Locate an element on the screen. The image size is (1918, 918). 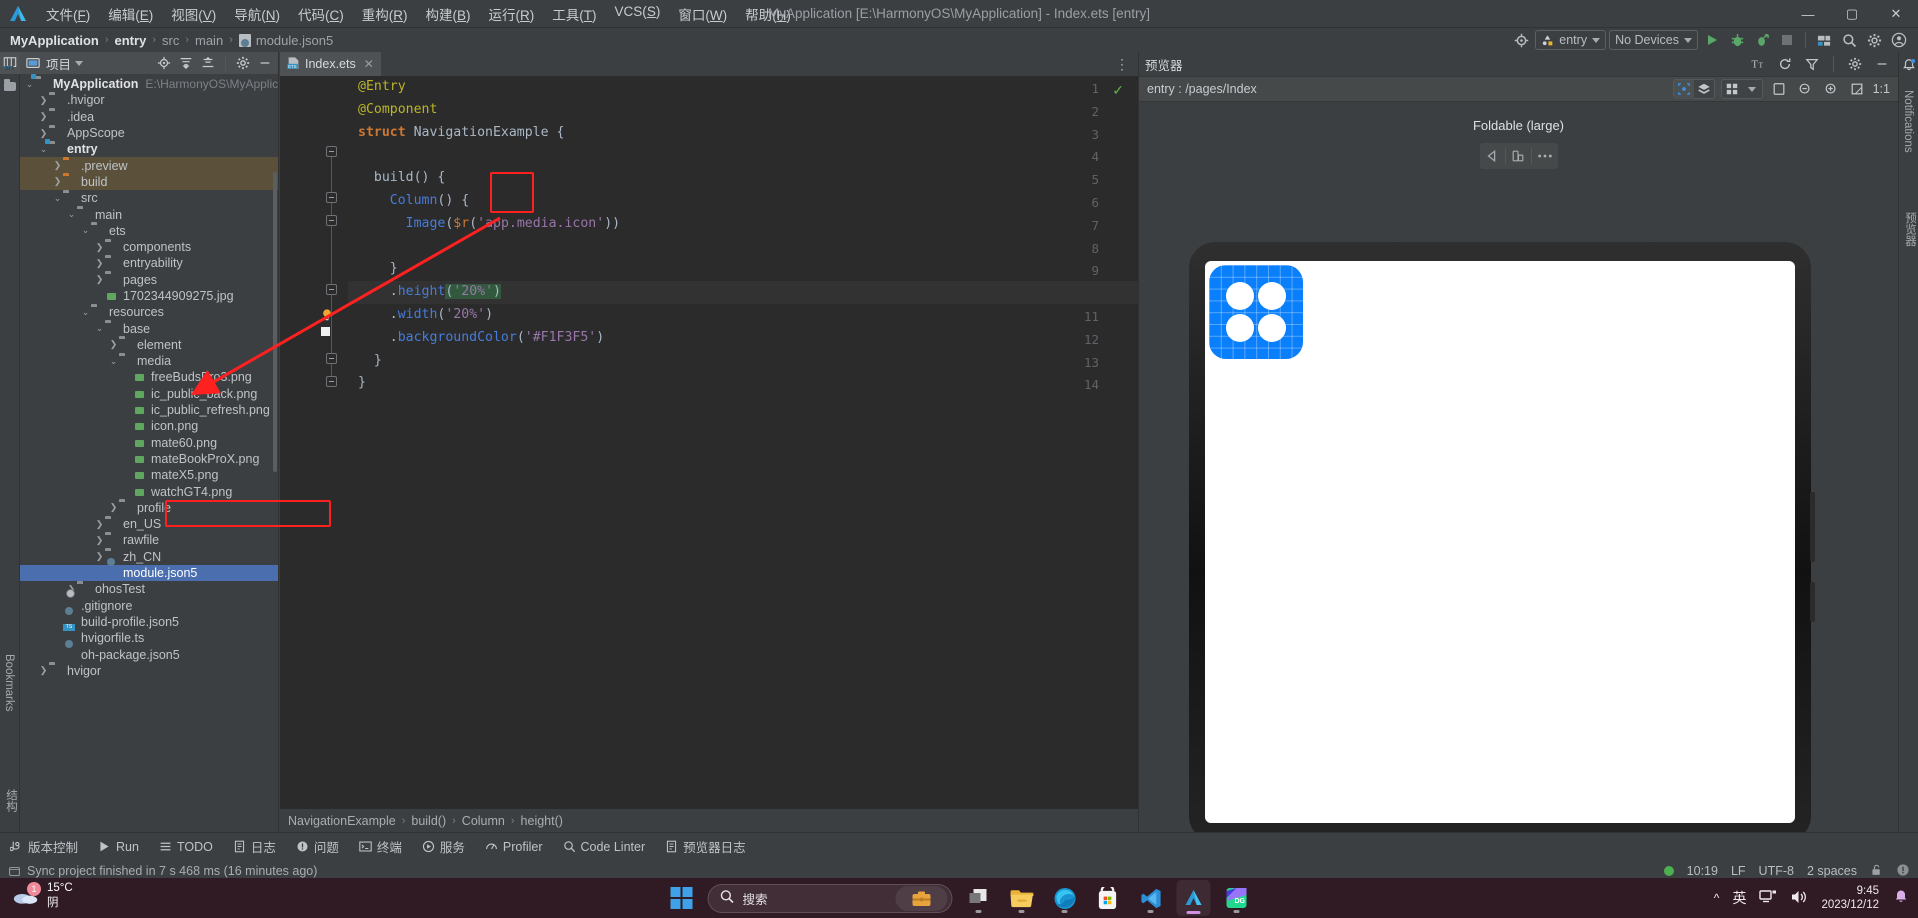
tree-item--hvigor: ❯ .hvigor is located at coordinates (149, 100).